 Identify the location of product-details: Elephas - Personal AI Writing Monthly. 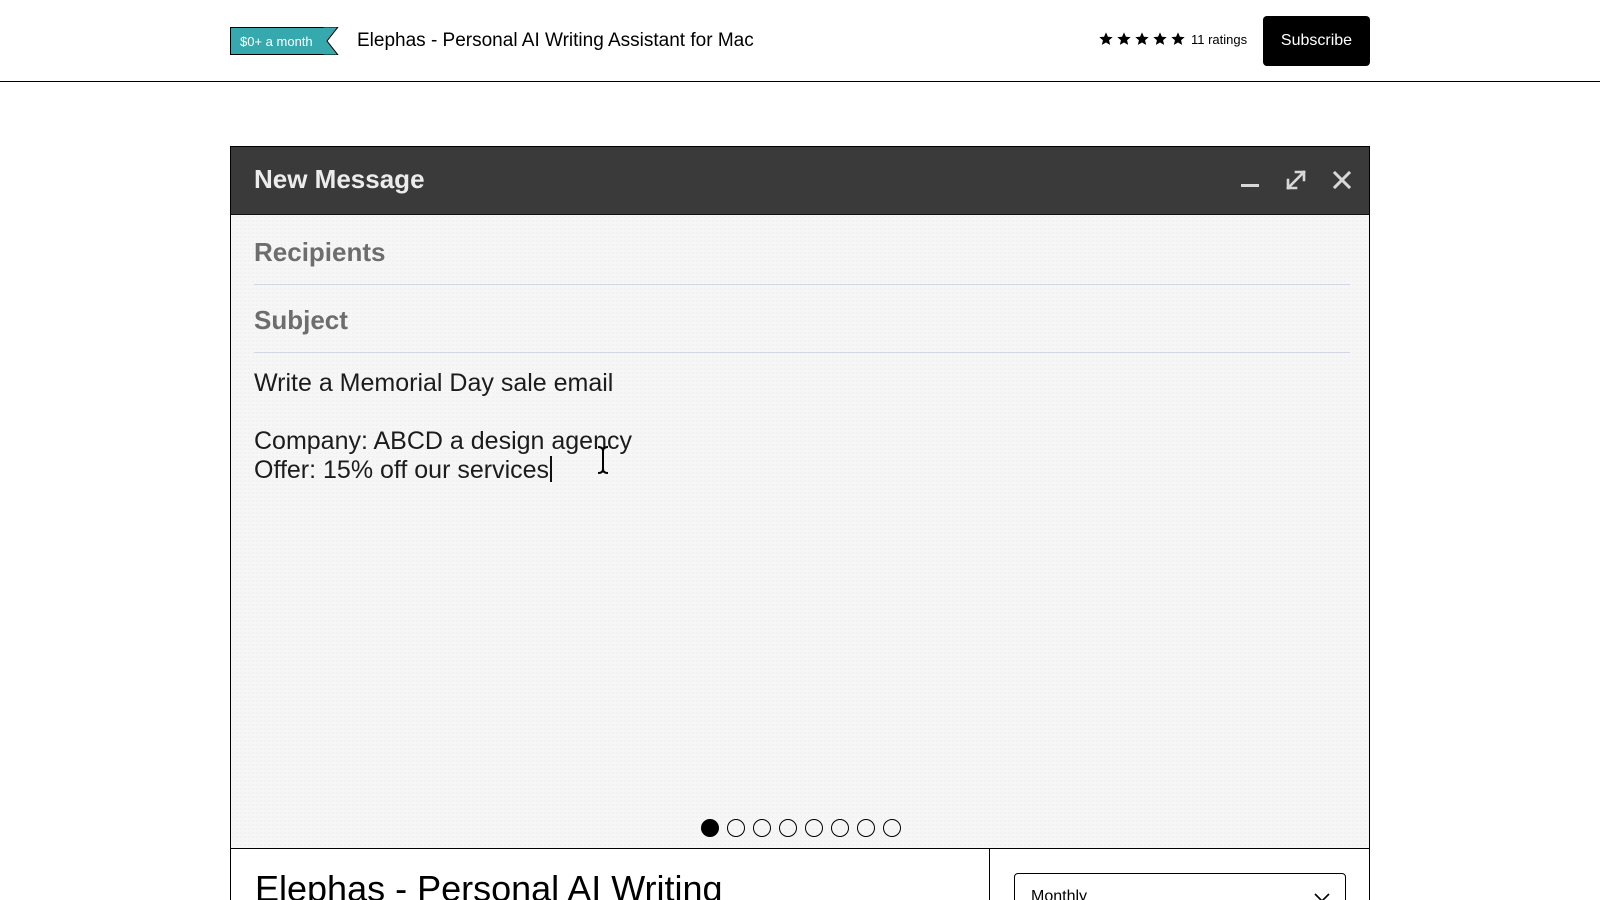
(800, 874).